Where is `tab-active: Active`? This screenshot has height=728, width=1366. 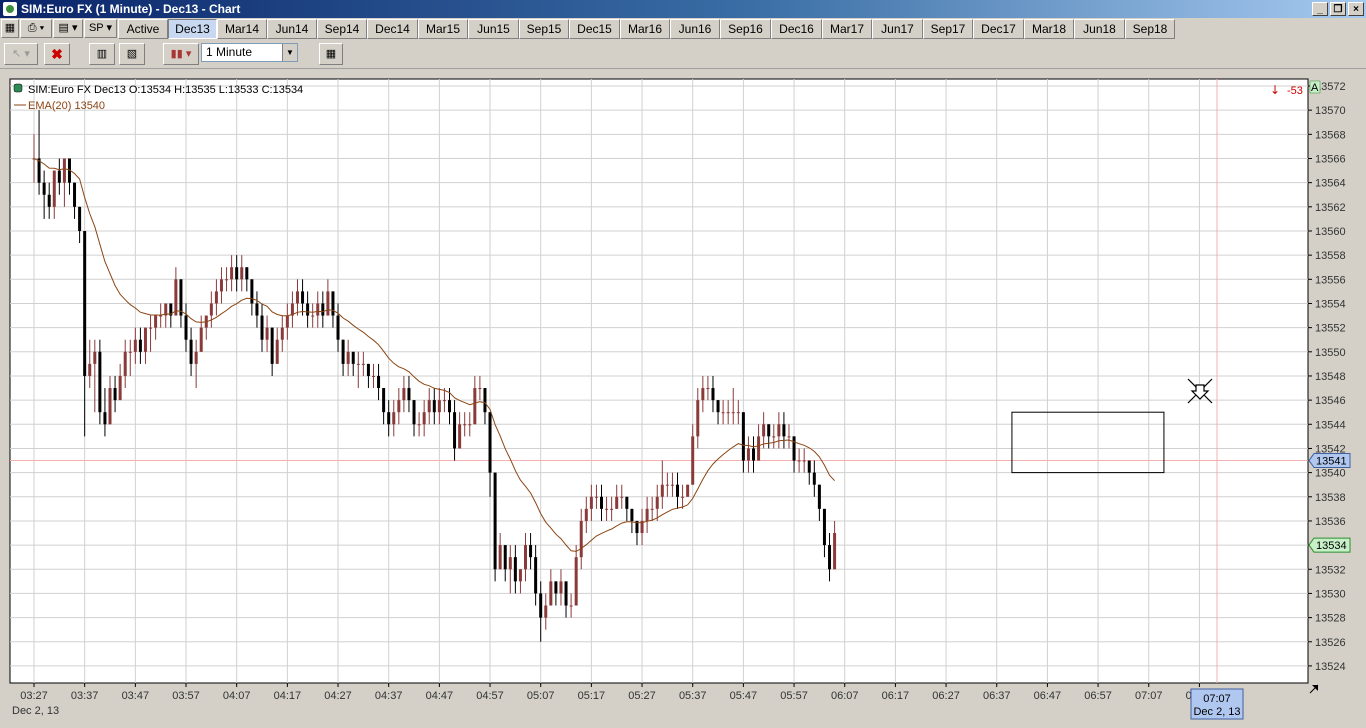 tab-active: Active is located at coordinates (143, 29).